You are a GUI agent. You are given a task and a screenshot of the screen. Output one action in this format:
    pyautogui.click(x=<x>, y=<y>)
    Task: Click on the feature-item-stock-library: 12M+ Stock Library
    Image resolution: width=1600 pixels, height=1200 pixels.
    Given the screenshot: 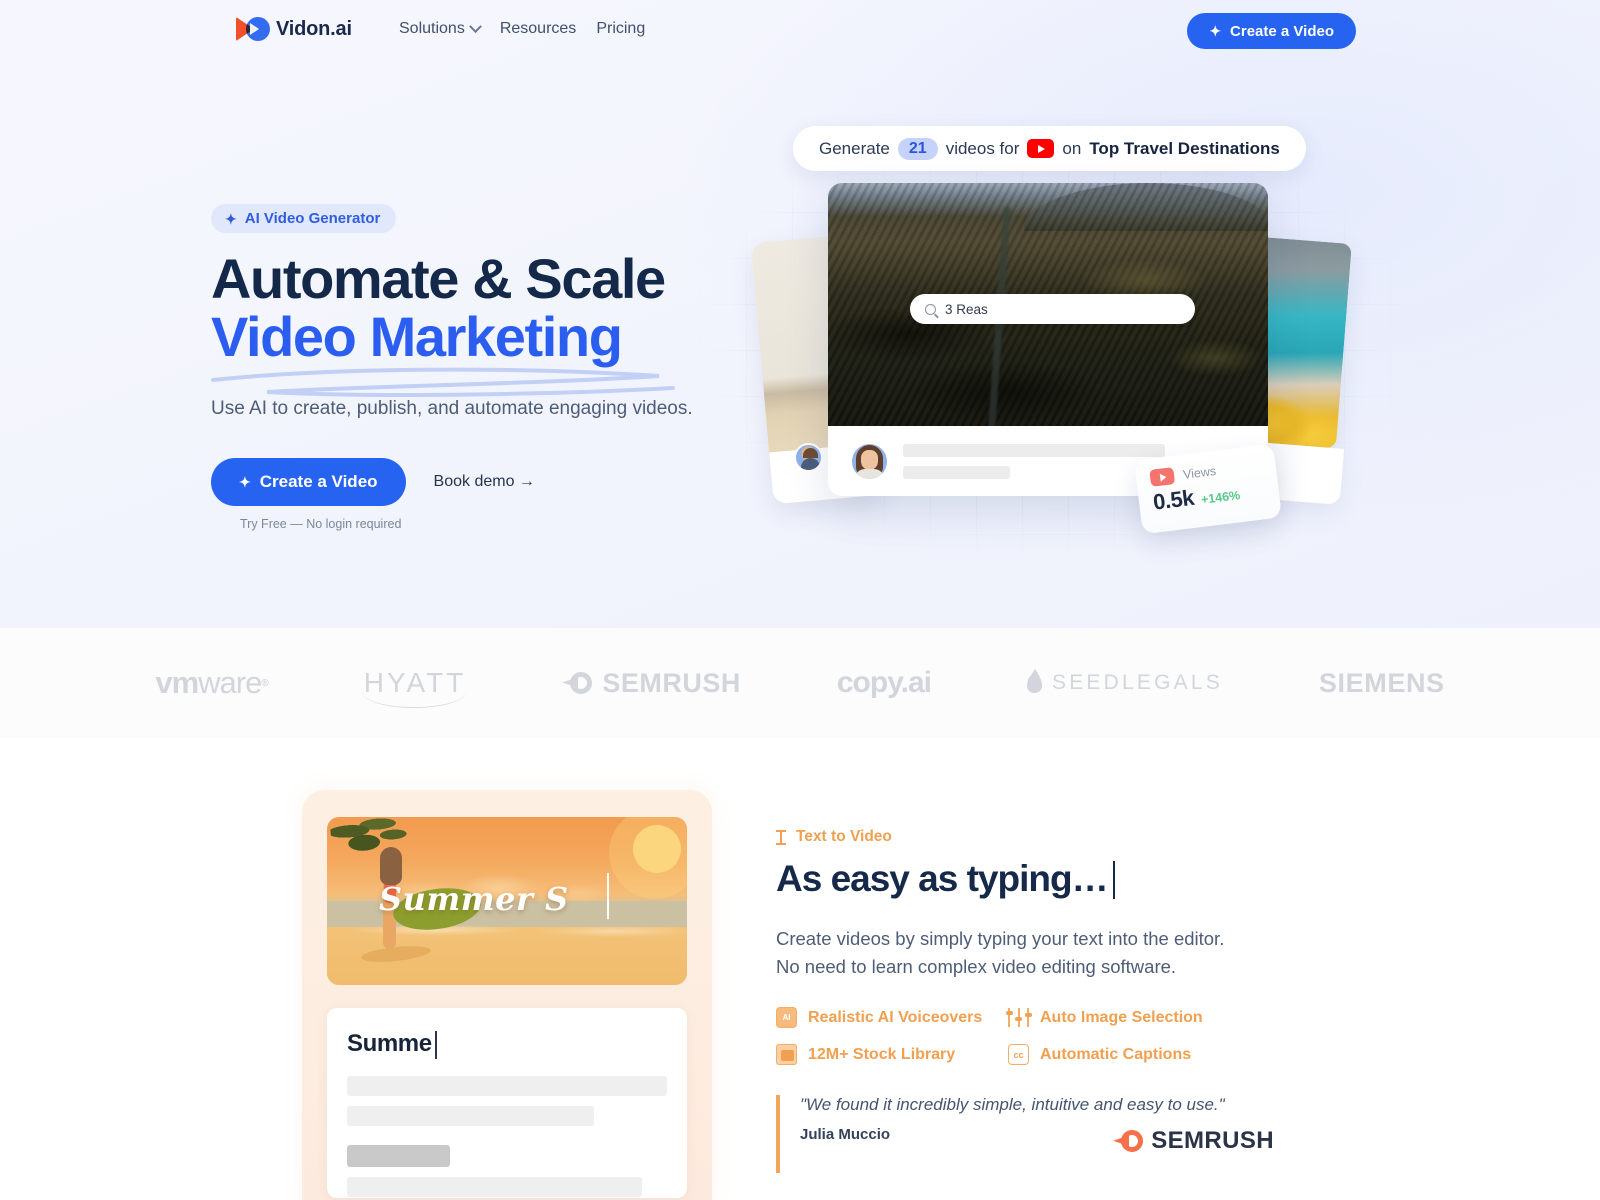 What is the action you would take?
    pyautogui.click(x=892, y=1055)
    